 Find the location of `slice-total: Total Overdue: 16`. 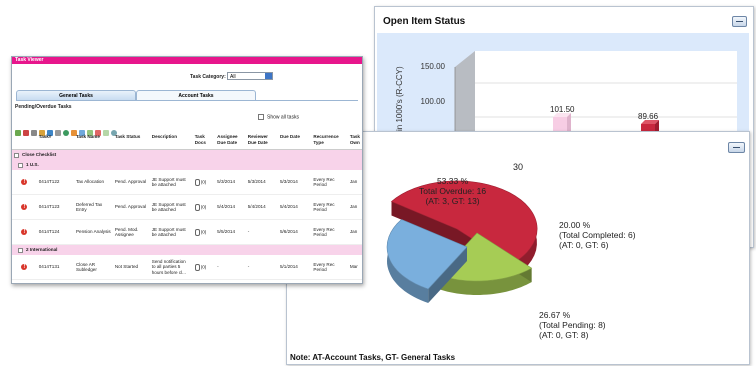

slice-total: Total Overdue: 16 is located at coordinates (453, 191).